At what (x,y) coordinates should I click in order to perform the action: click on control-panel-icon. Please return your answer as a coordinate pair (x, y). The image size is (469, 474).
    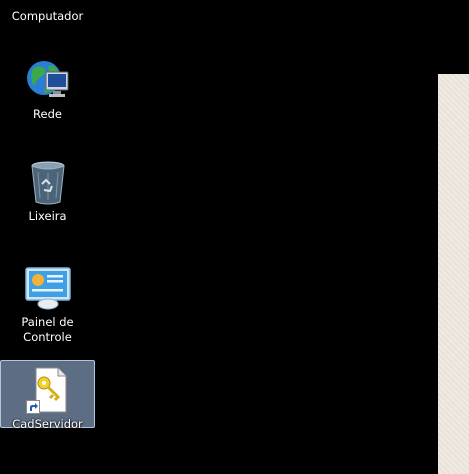
    Looking at the image, I should click on (48, 288).